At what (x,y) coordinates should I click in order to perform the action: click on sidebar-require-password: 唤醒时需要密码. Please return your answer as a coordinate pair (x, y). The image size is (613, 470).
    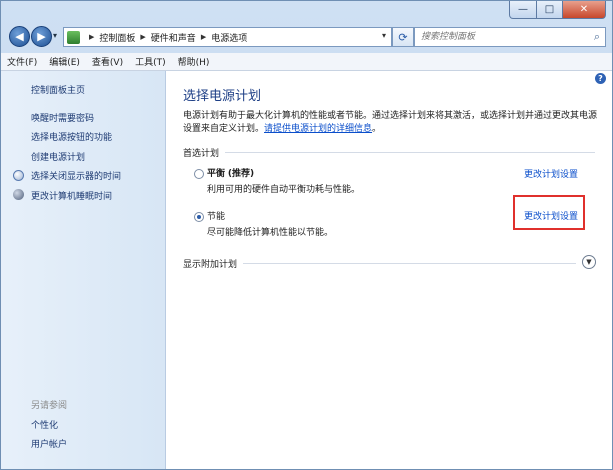
    Looking at the image, I should click on (62, 117).